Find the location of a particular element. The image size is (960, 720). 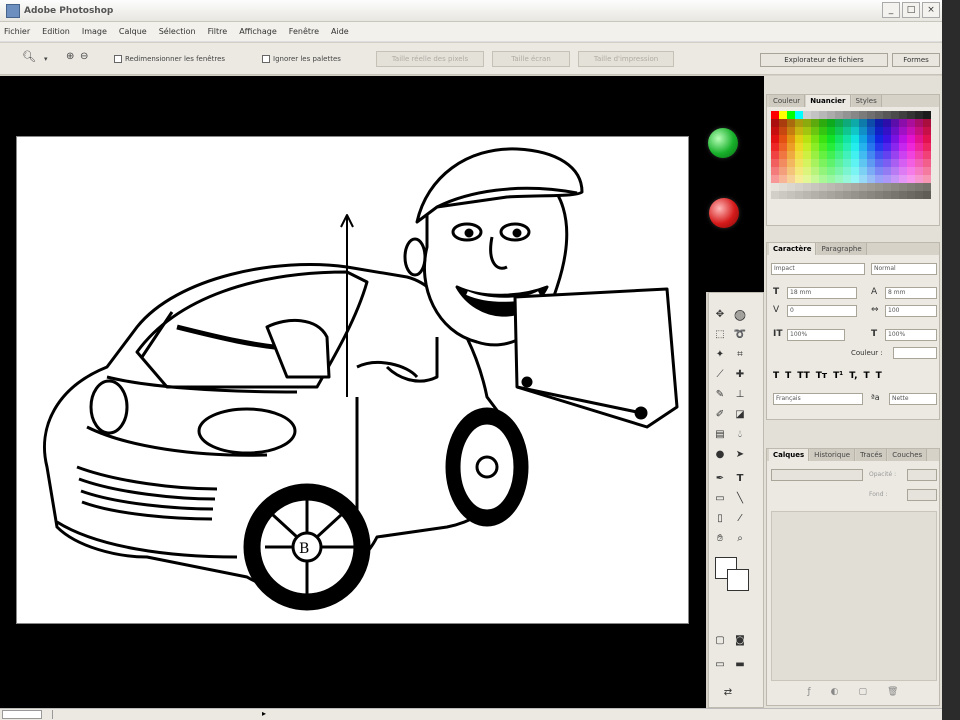

leading-field: 8 mm is located at coordinates (911, 293).